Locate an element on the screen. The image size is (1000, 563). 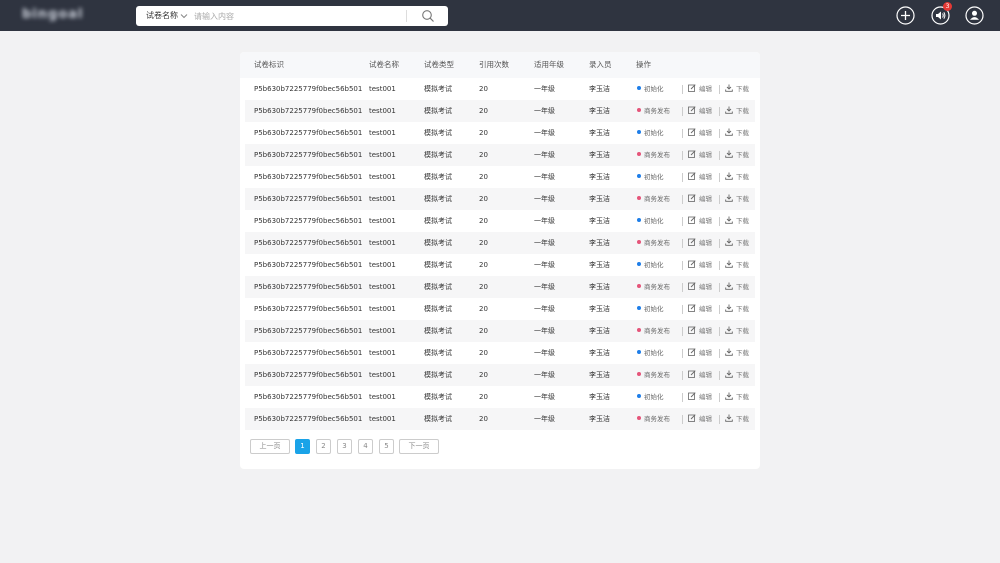
search-category-select: 试卷名称 is located at coordinates (162, 16).